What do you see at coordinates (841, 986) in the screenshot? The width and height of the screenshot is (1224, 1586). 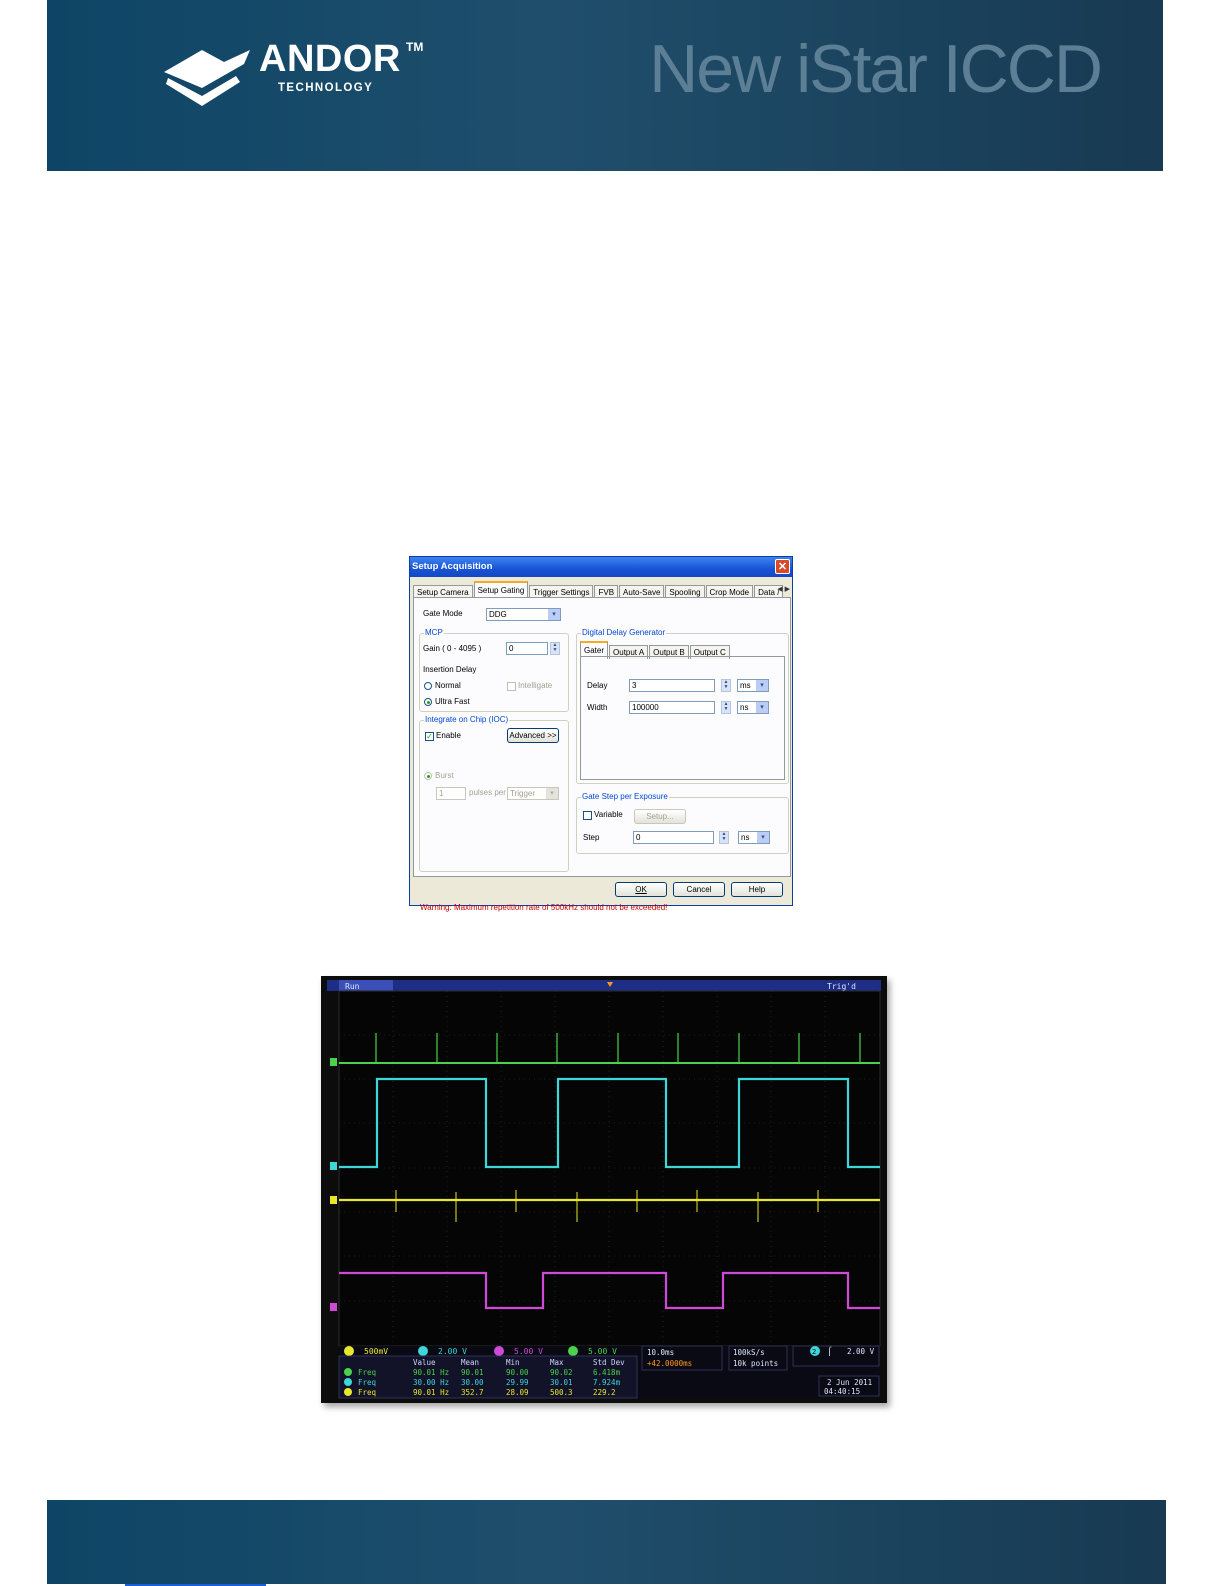 I see `trig-status: Trig'd` at bounding box center [841, 986].